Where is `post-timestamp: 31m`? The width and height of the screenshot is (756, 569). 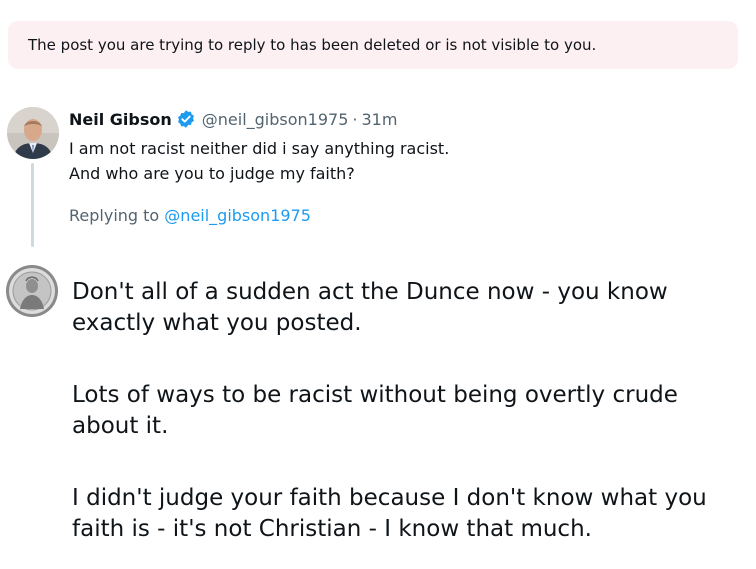
post-timestamp: 31m is located at coordinates (379, 119).